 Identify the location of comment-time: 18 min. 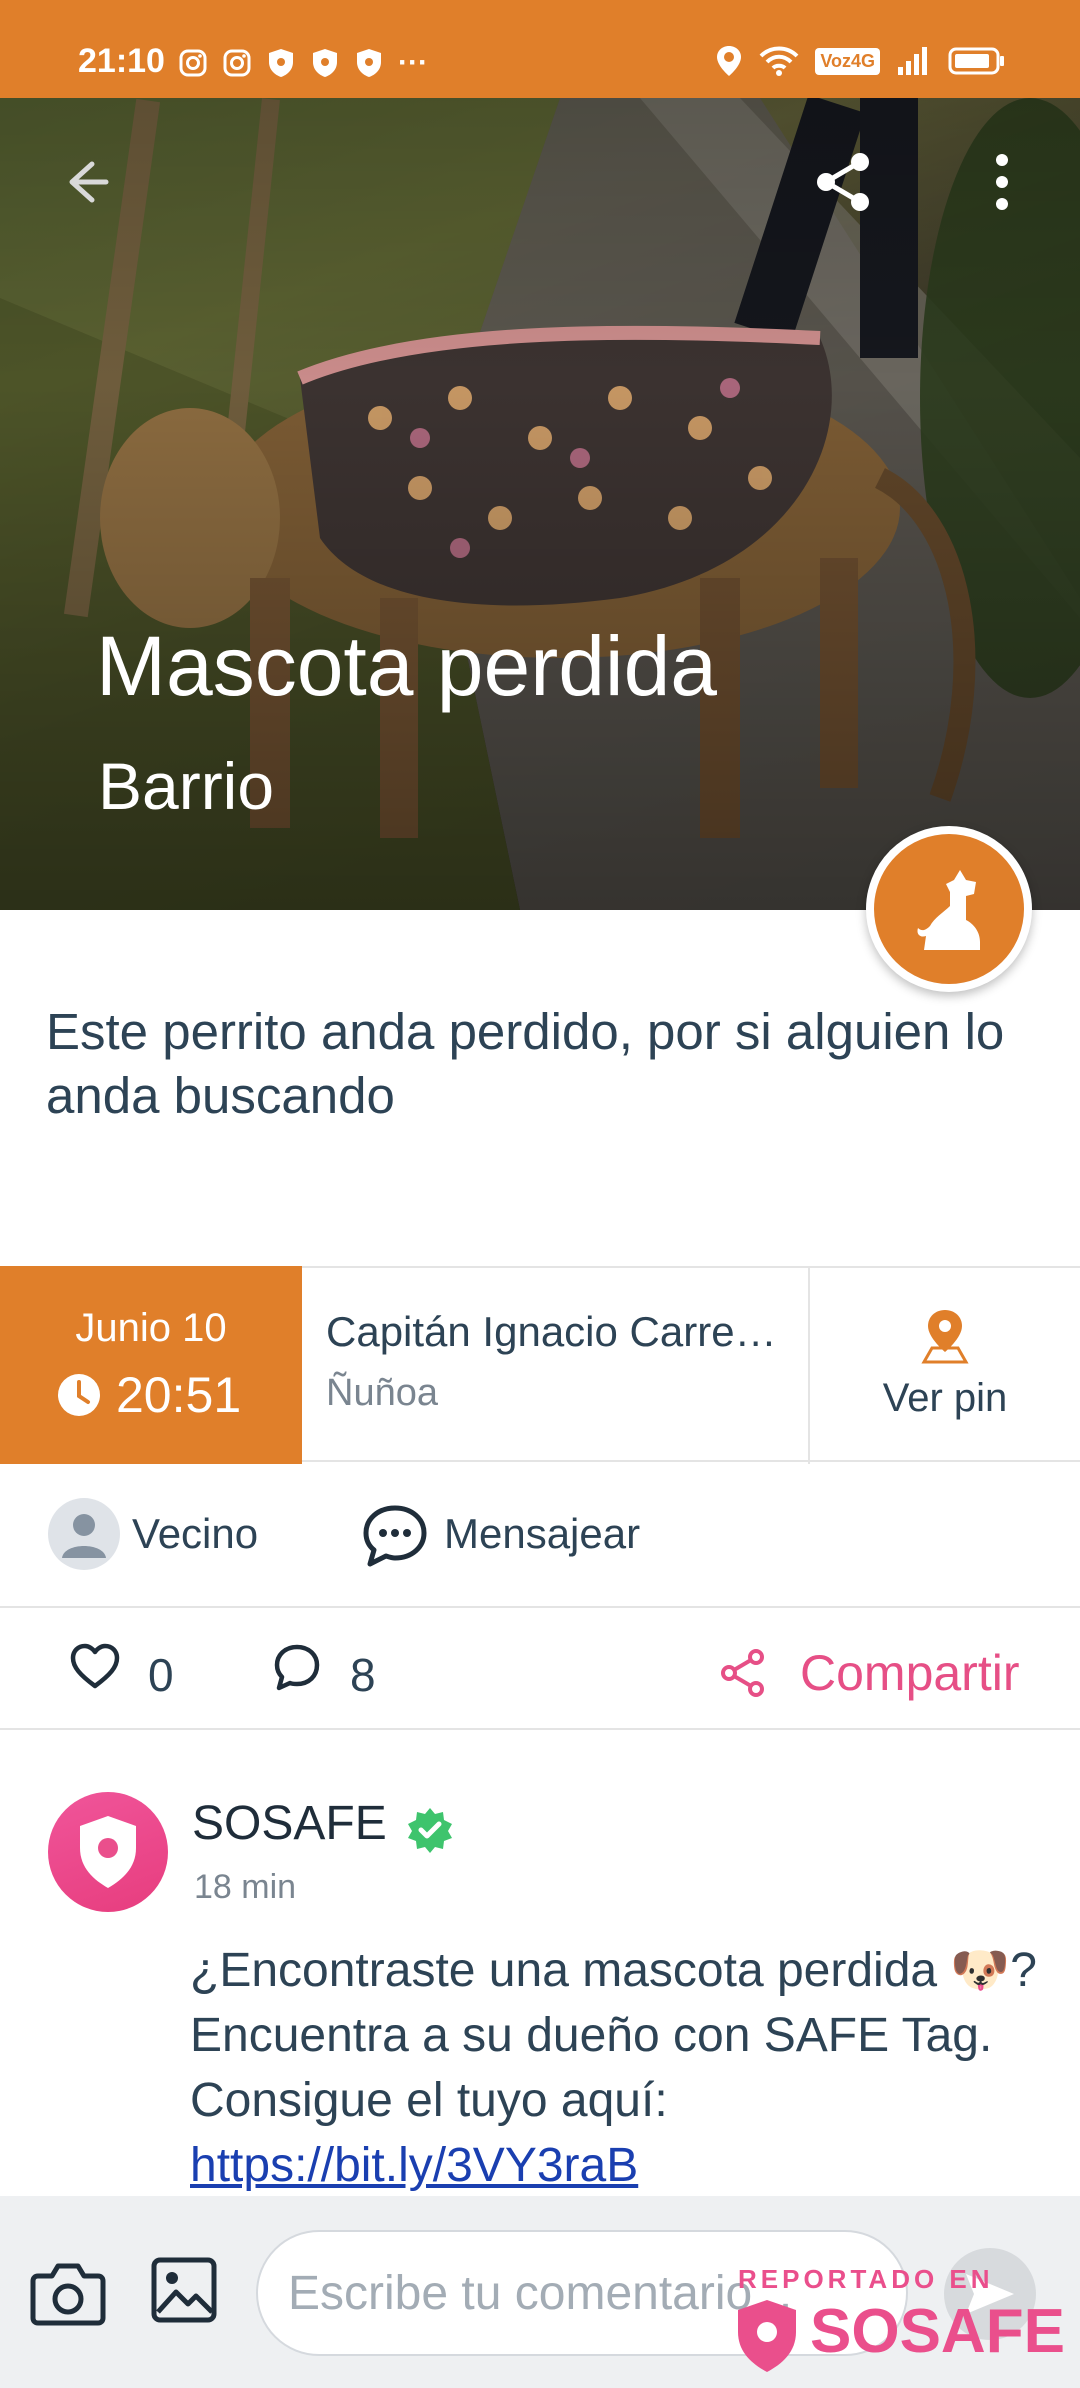
(245, 1887).